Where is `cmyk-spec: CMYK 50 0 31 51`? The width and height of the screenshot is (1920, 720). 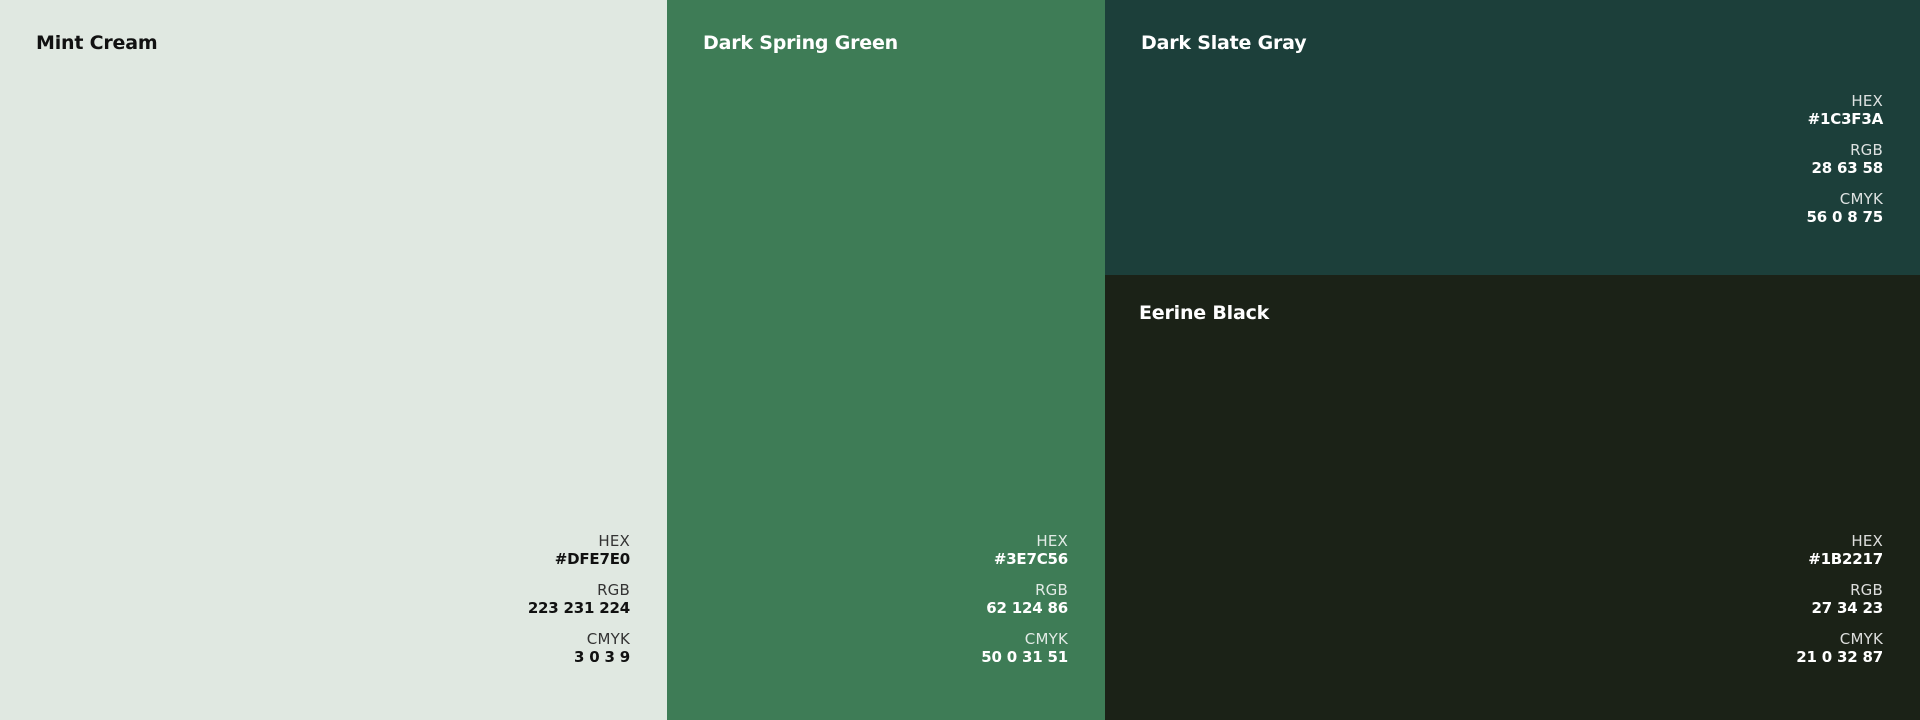 cmyk-spec: CMYK 50 0 31 51 is located at coordinates (1024, 648).